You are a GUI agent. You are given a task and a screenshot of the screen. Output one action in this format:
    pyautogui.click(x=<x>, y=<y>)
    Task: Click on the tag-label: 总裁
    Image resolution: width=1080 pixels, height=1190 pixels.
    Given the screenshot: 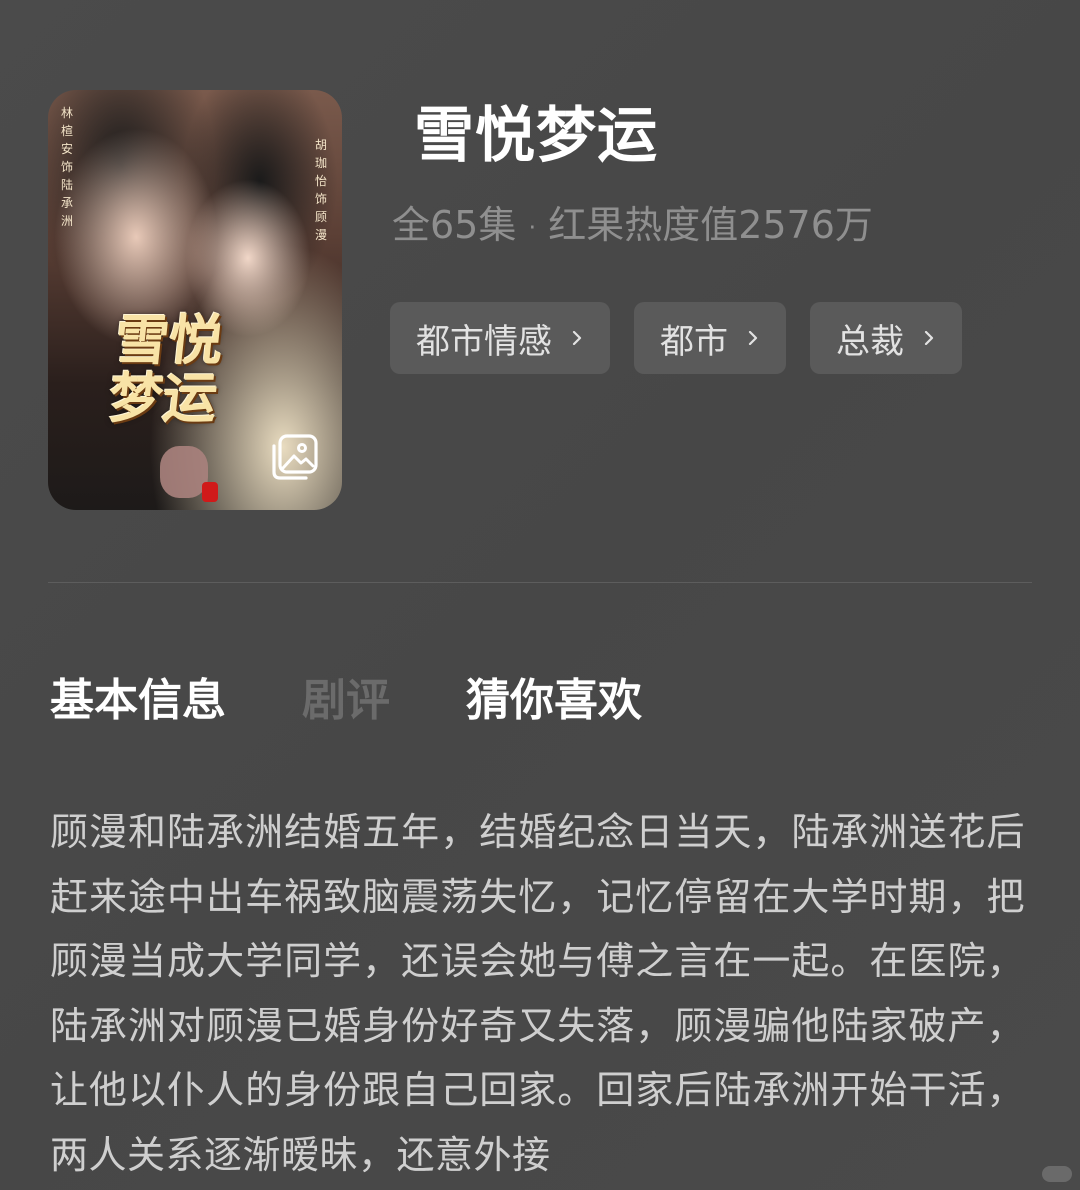 What is the action you would take?
    pyautogui.click(x=870, y=341)
    